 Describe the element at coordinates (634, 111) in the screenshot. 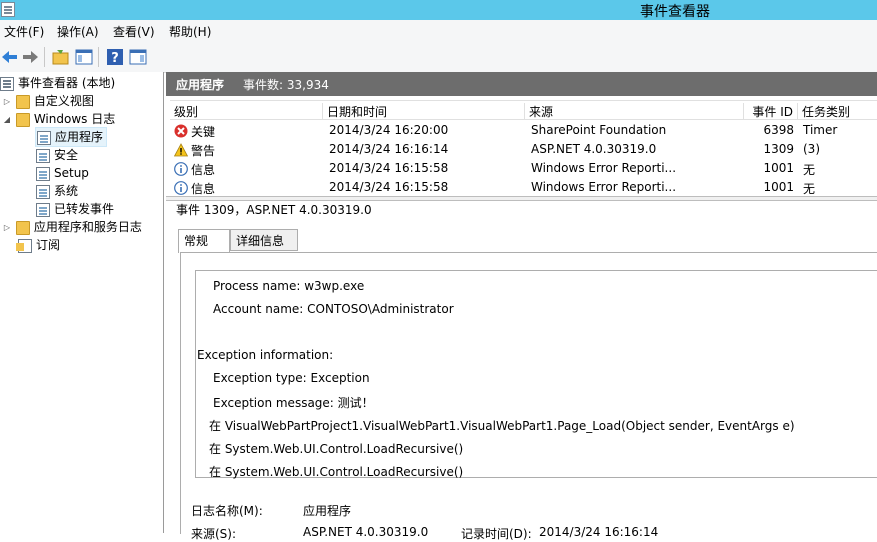

I see `column-source: 来源` at that location.